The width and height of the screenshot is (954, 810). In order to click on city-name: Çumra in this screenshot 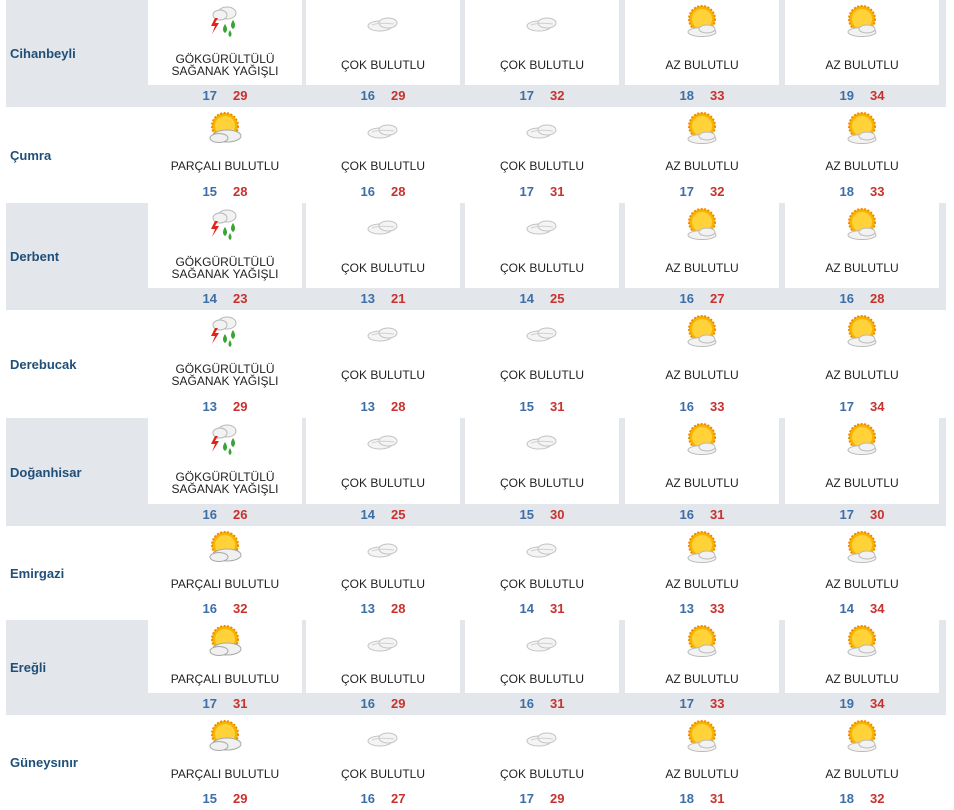, I will do `click(76, 155)`.